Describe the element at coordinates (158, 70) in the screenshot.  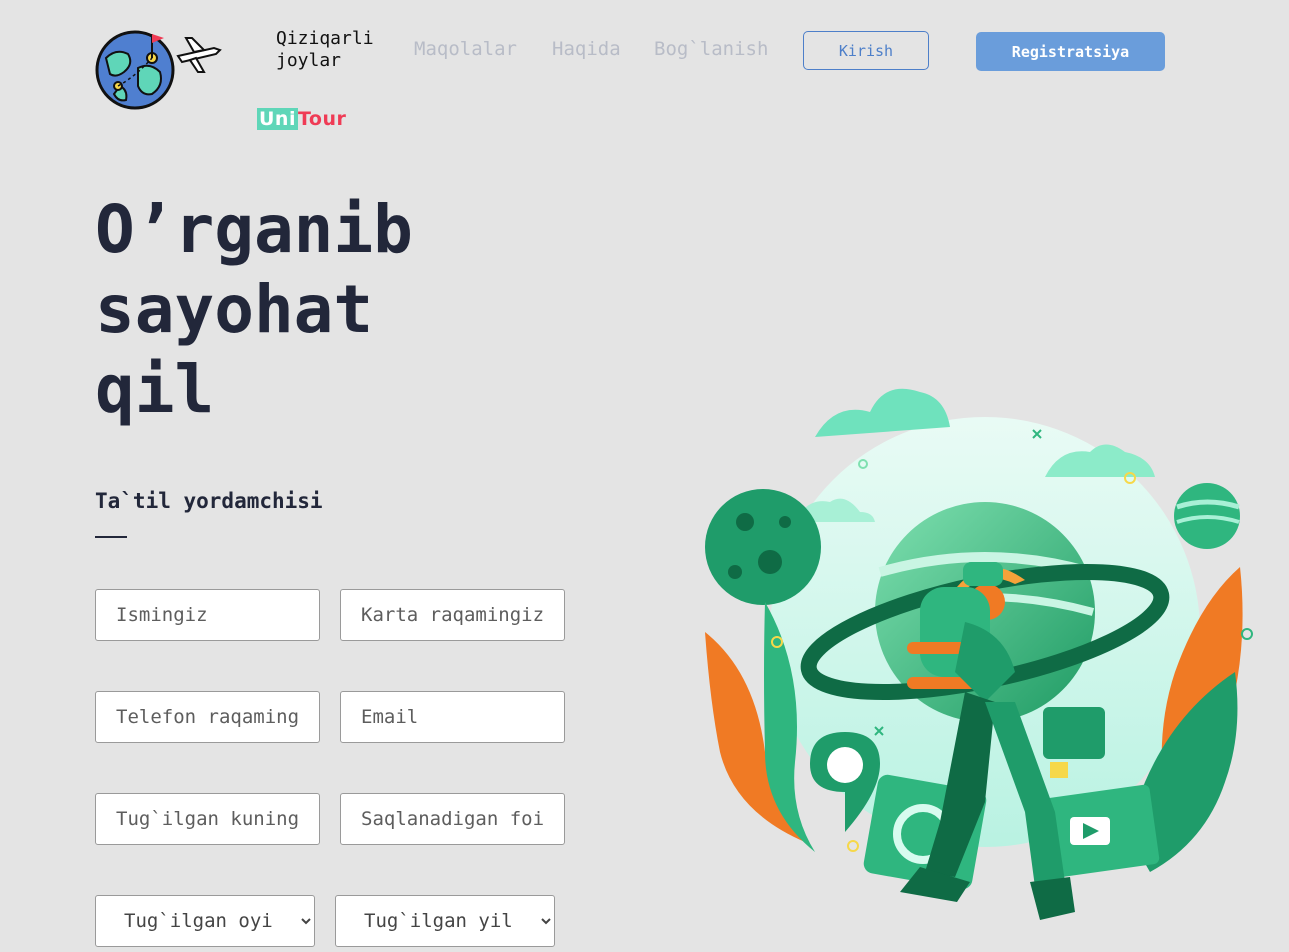
I see `globe-logo-icon` at that location.